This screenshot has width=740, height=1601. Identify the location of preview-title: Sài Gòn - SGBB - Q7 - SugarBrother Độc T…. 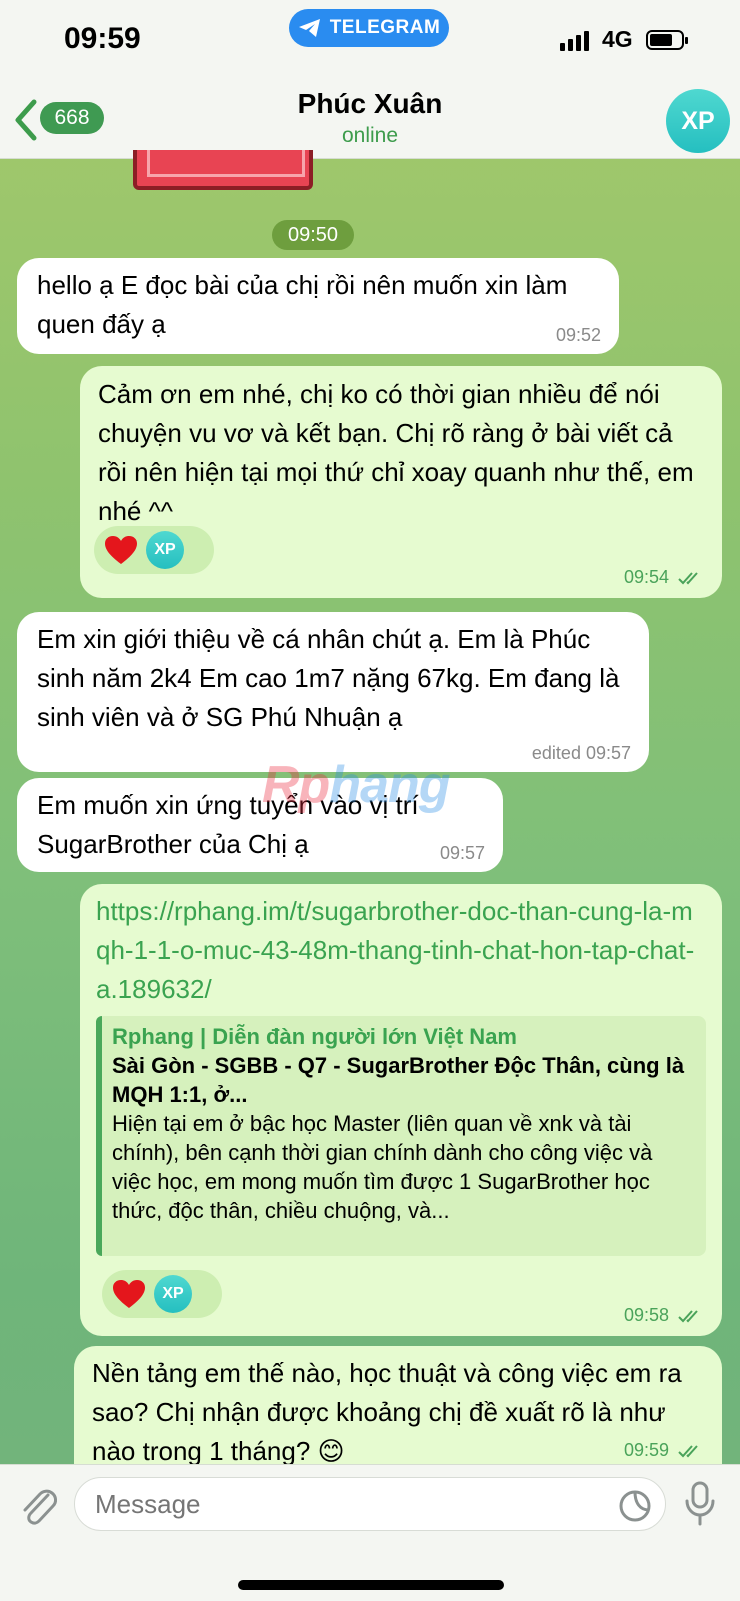
(398, 1080).